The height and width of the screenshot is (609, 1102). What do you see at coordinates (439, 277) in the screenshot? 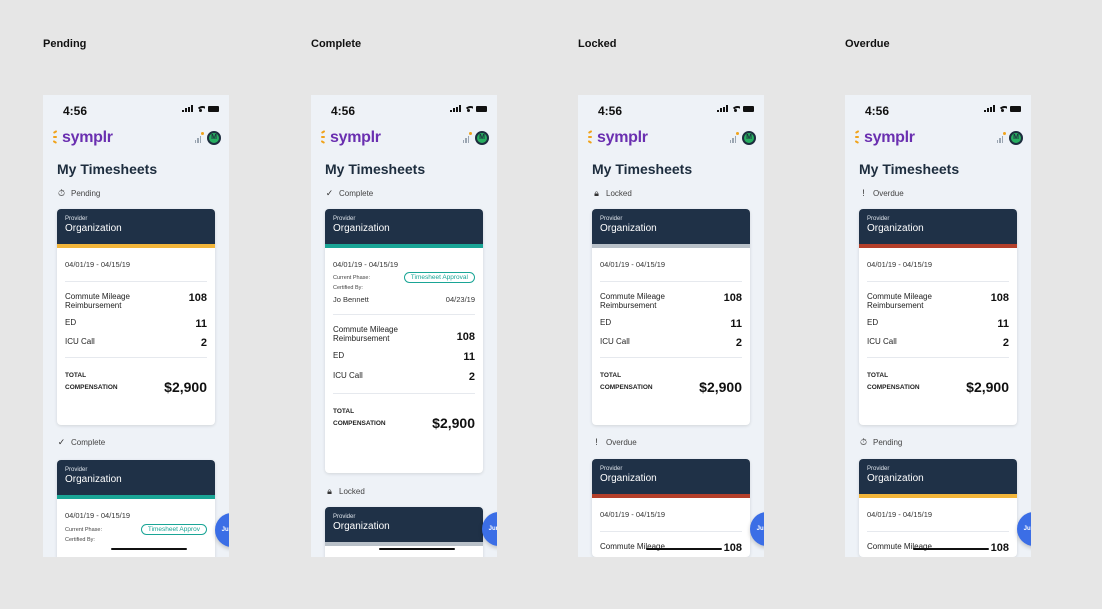
I see `phase-pill: Timesheet Approval` at bounding box center [439, 277].